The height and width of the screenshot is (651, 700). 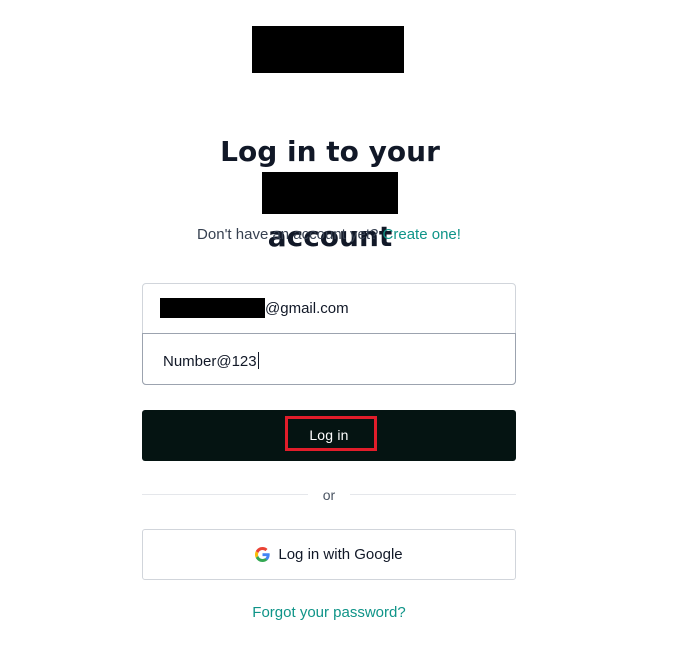 What do you see at coordinates (211, 361) in the screenshot?
I see `password-value: Number@123` at bounding box center [211, 361].